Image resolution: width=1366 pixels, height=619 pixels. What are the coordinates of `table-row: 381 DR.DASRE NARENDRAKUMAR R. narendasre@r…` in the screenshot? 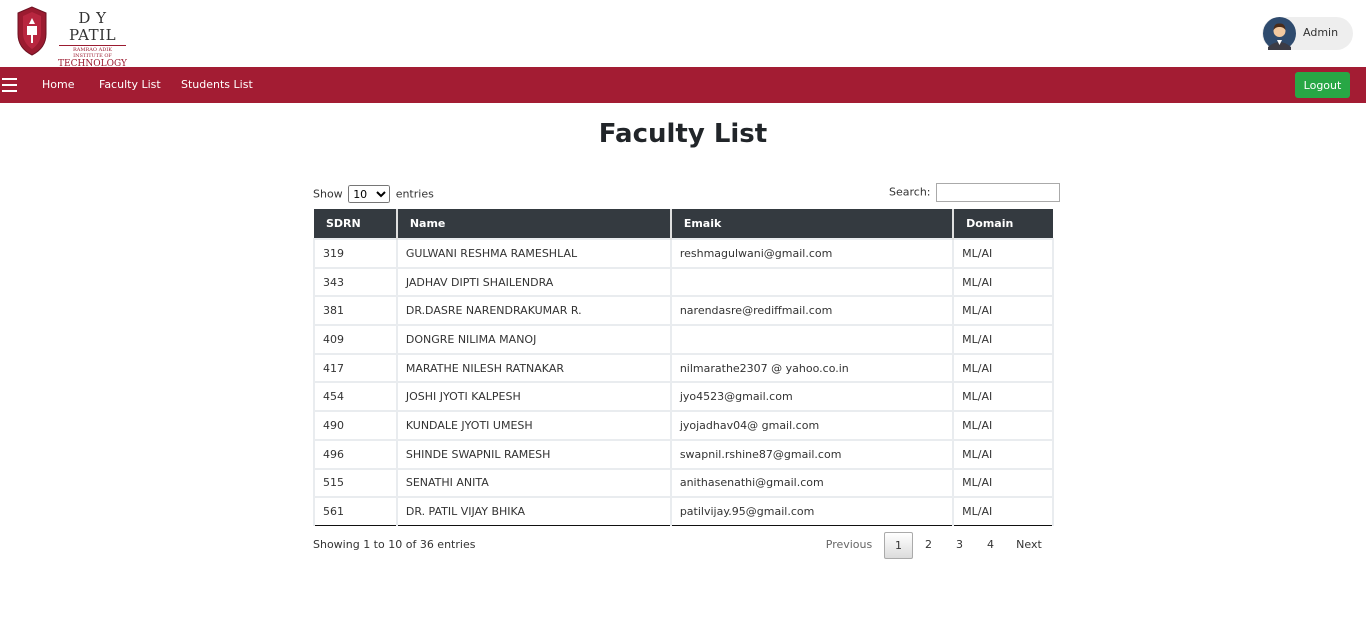 It's located at (683, 311).